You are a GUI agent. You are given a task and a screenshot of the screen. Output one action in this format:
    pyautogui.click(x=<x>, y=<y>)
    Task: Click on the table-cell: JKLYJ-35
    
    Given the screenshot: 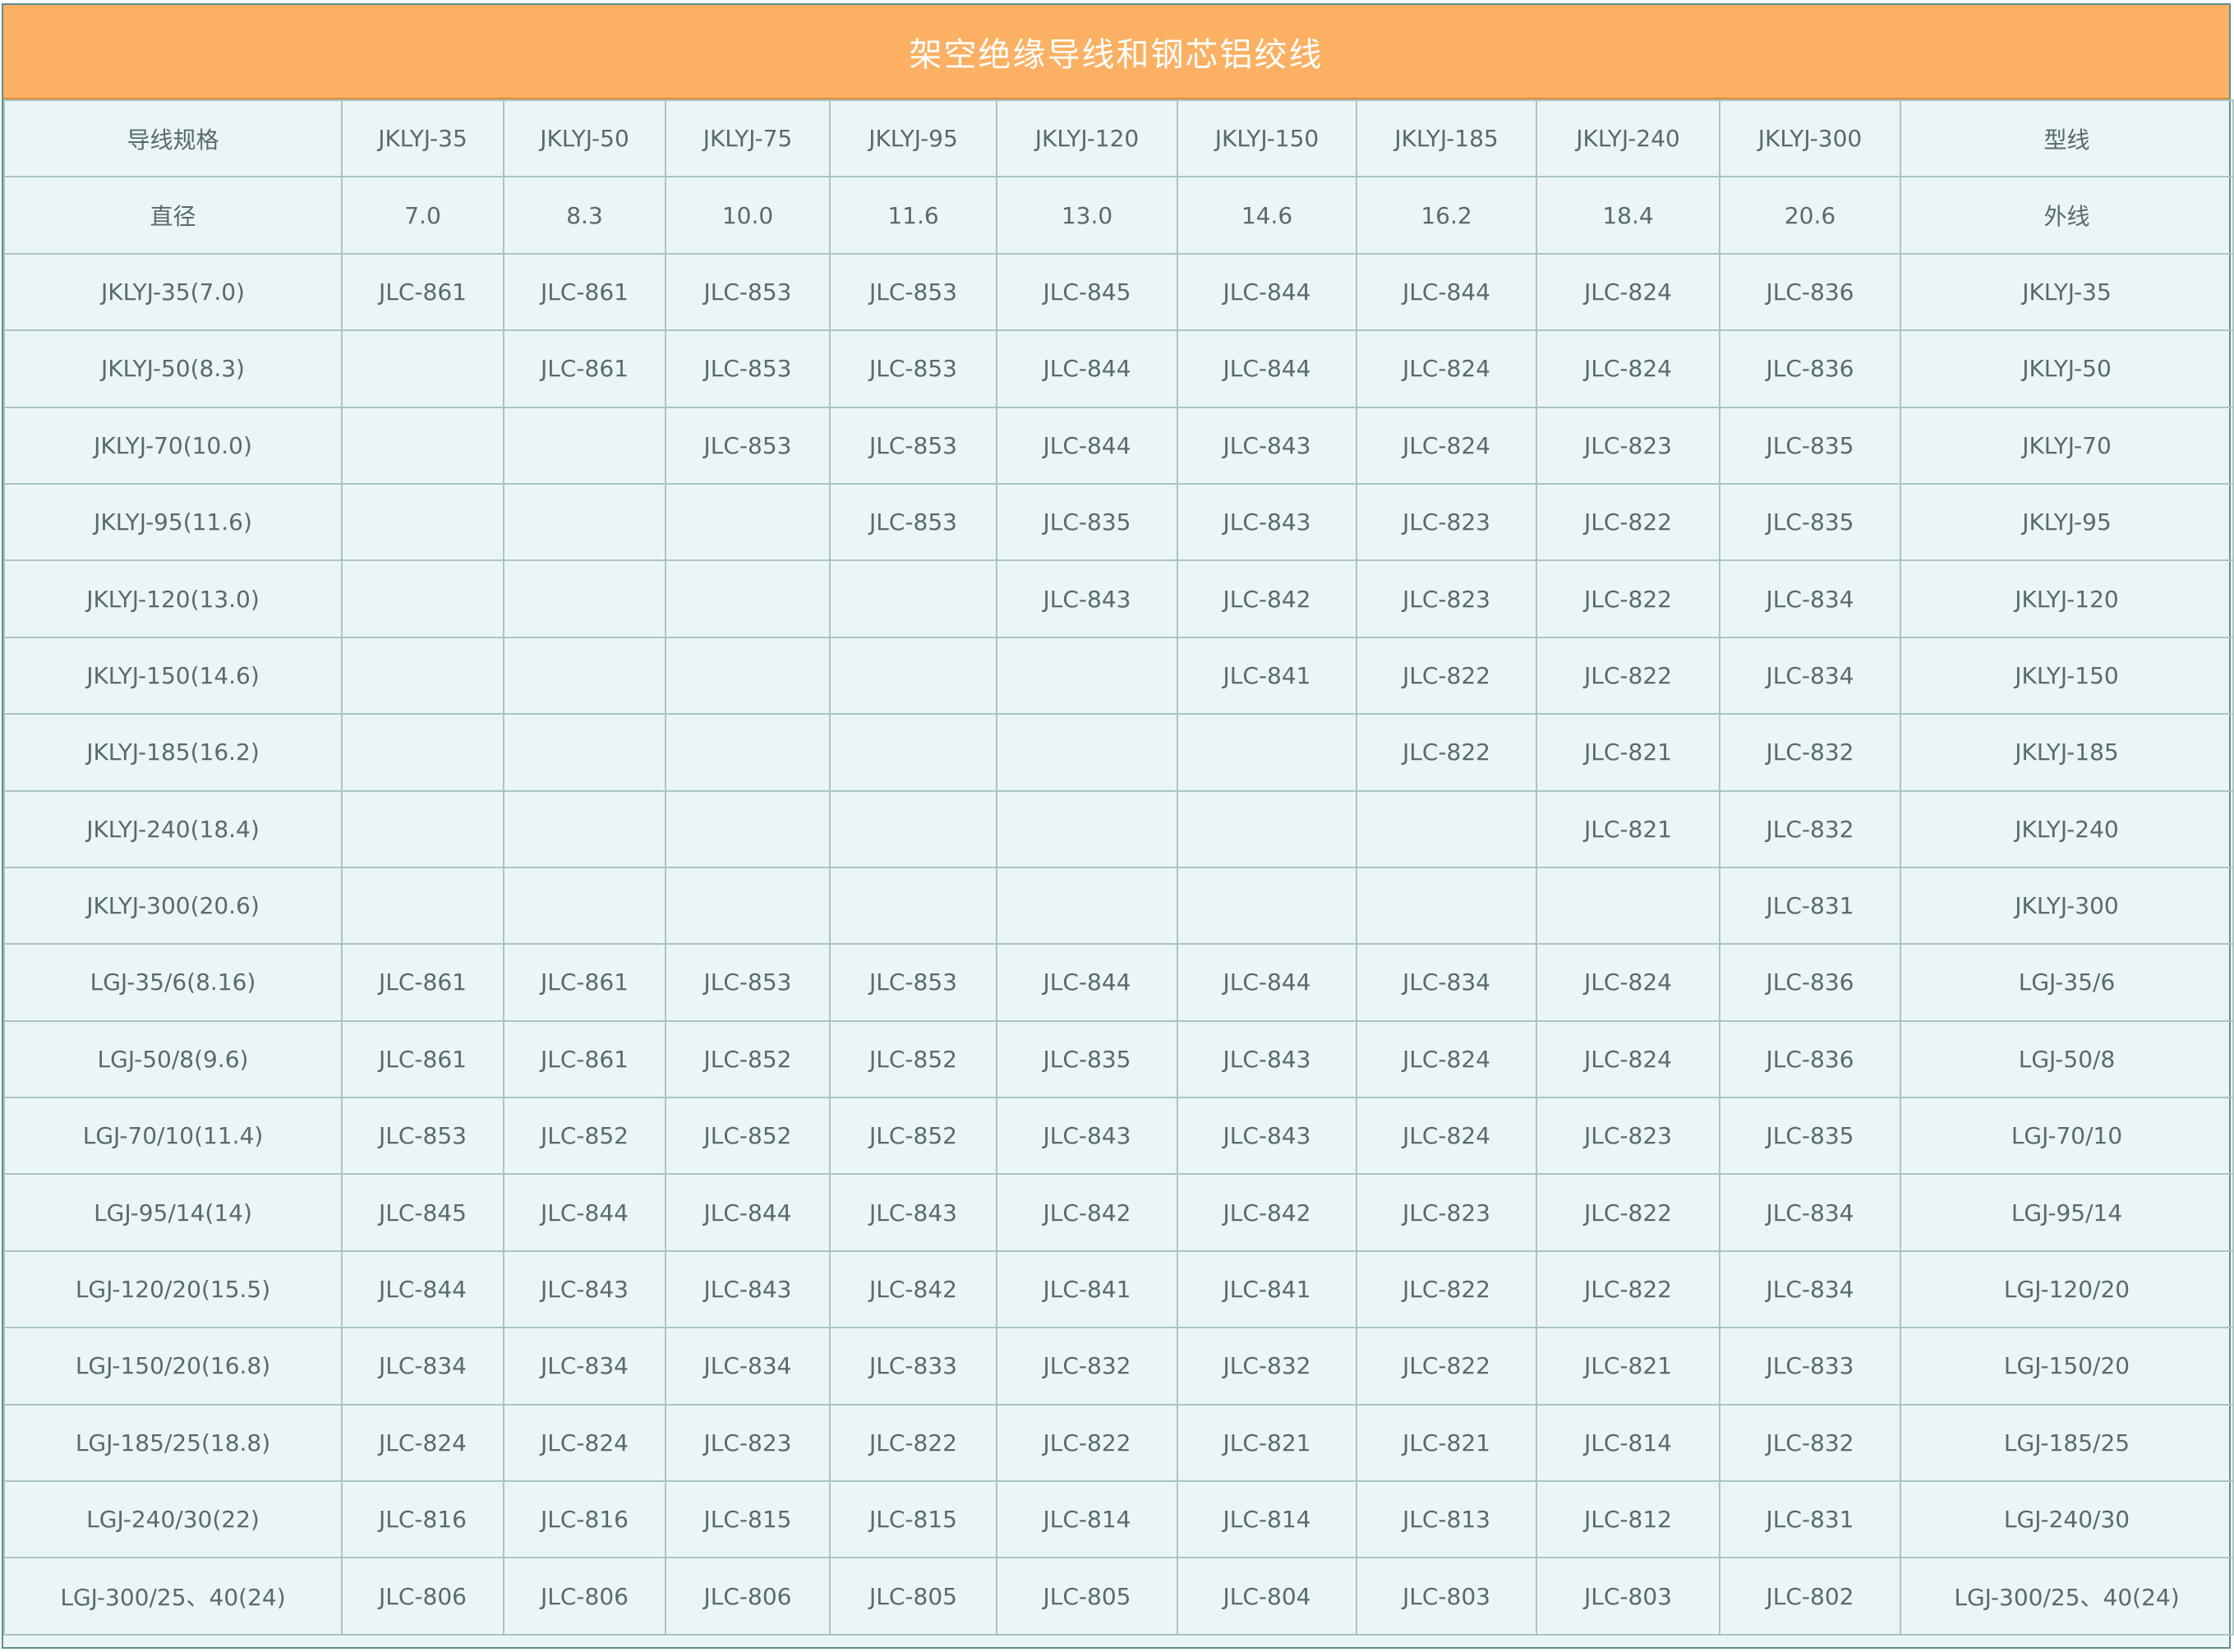 What is the action you would take?
    pyautogui.click(x=2067, y=292)
    